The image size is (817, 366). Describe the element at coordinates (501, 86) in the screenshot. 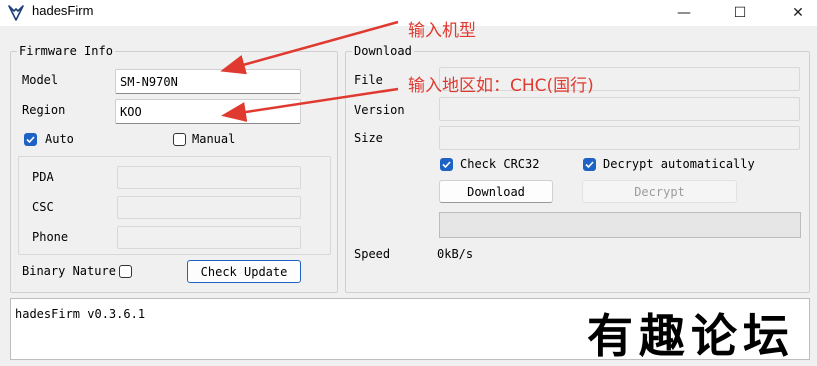

I see `region-hint-annotation: 输入地区如：CHC(国行)` at that location.